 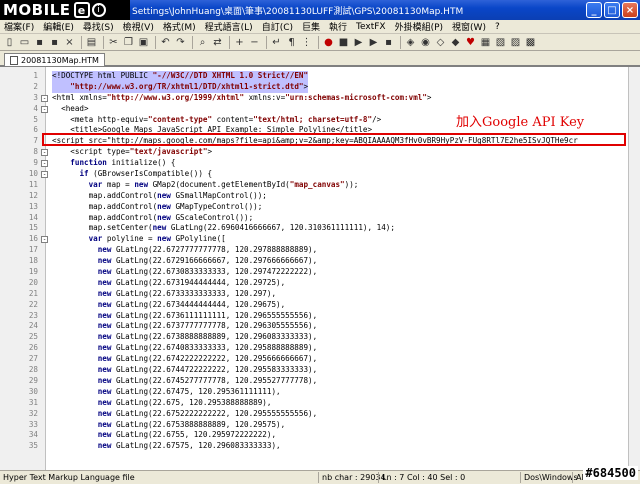 I want to click on line-text: <script type="text/javascript">, so click(x=132, y=152).